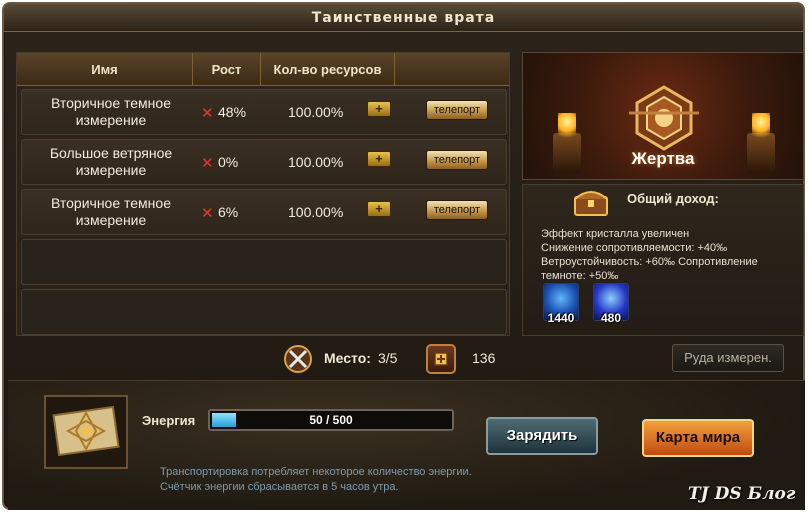  I want to click on income-title: Общий доход:, so click(673, 198).